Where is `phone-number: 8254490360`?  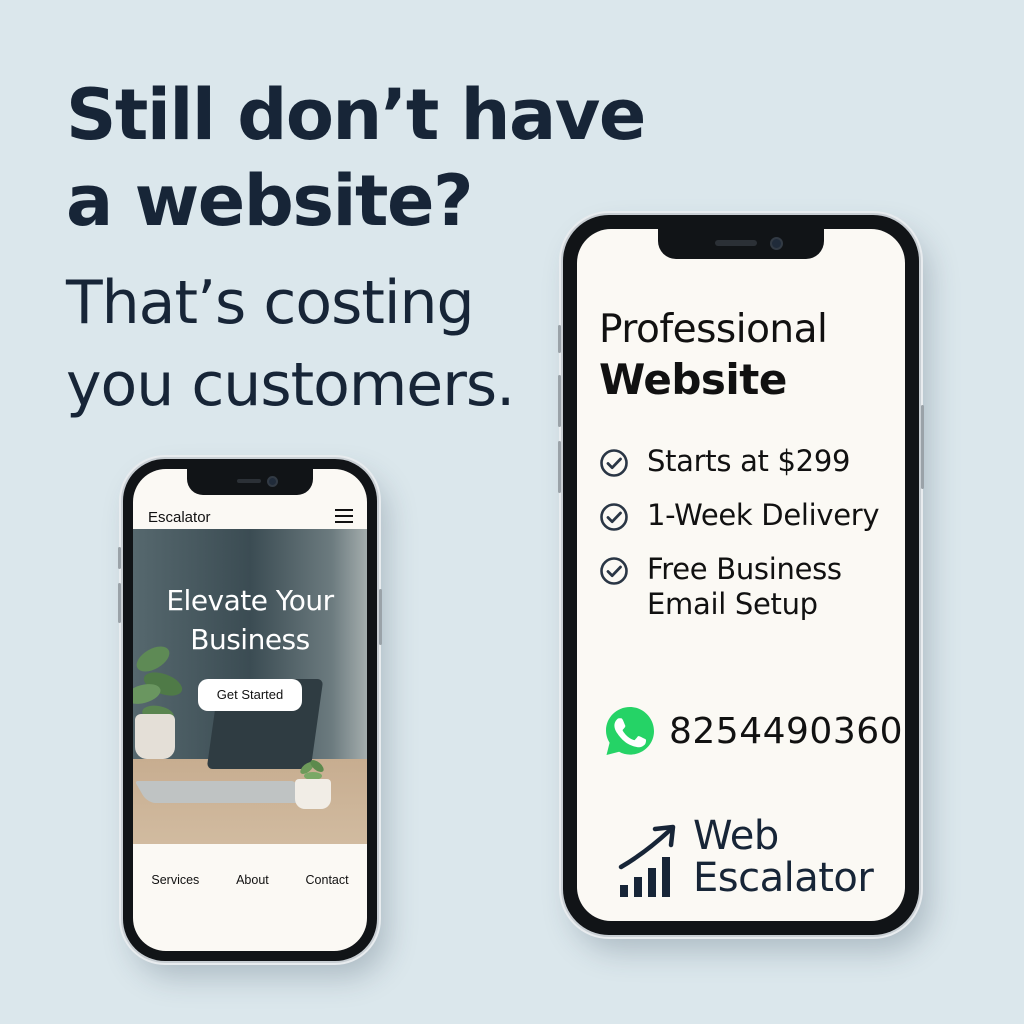
phone-number: 8254490360 is located at coordinates (786, 731).